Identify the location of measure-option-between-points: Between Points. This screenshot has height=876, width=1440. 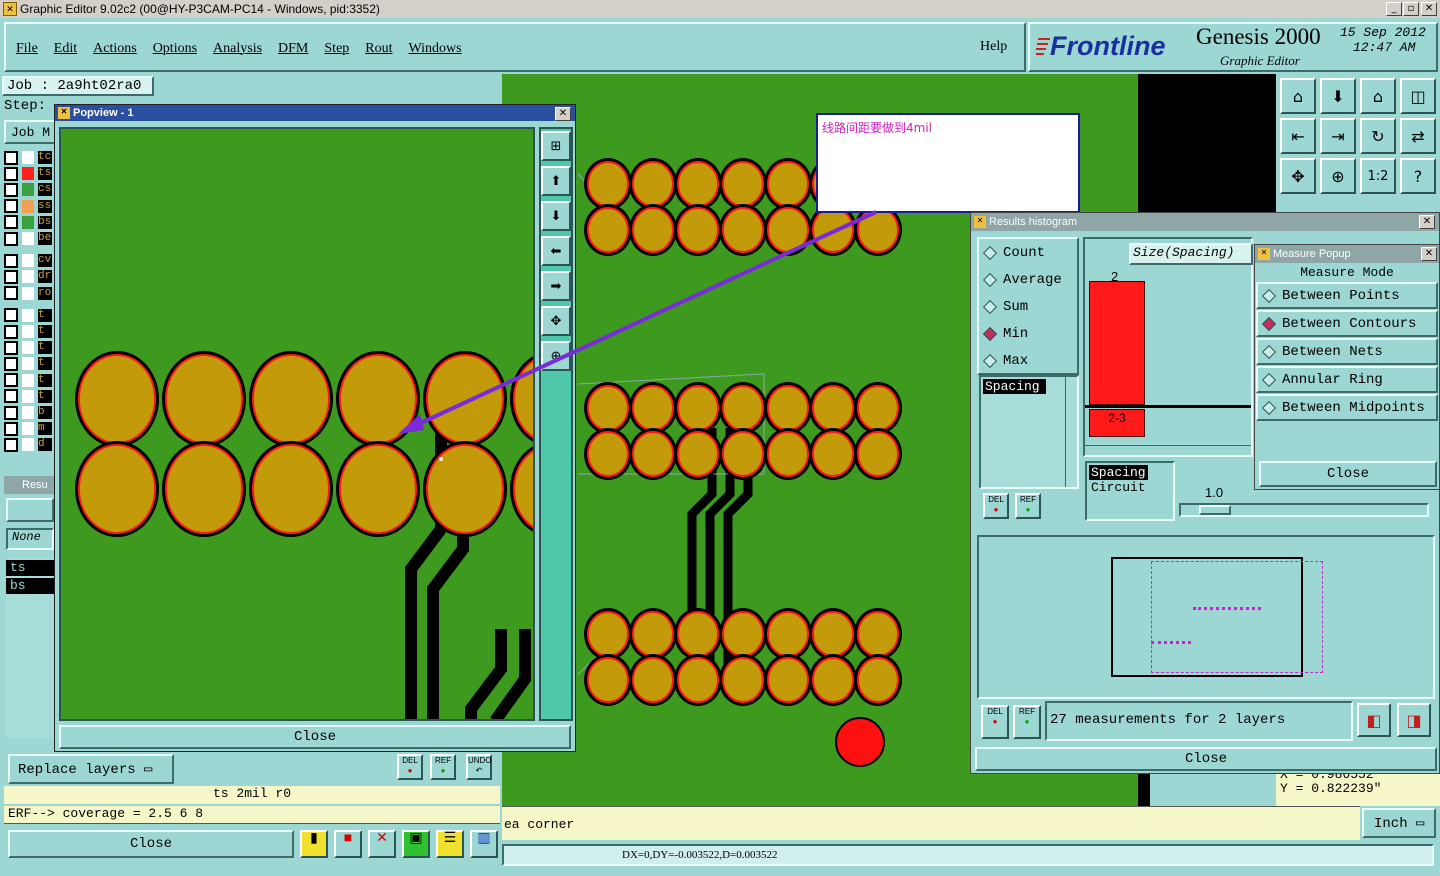
(1347, 295).